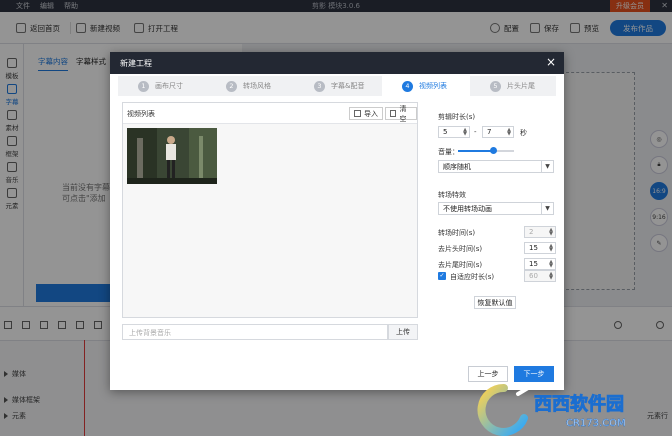 This screenshot has height=436, width=672. I want to click on import-button: 导入, so click(366, 113).